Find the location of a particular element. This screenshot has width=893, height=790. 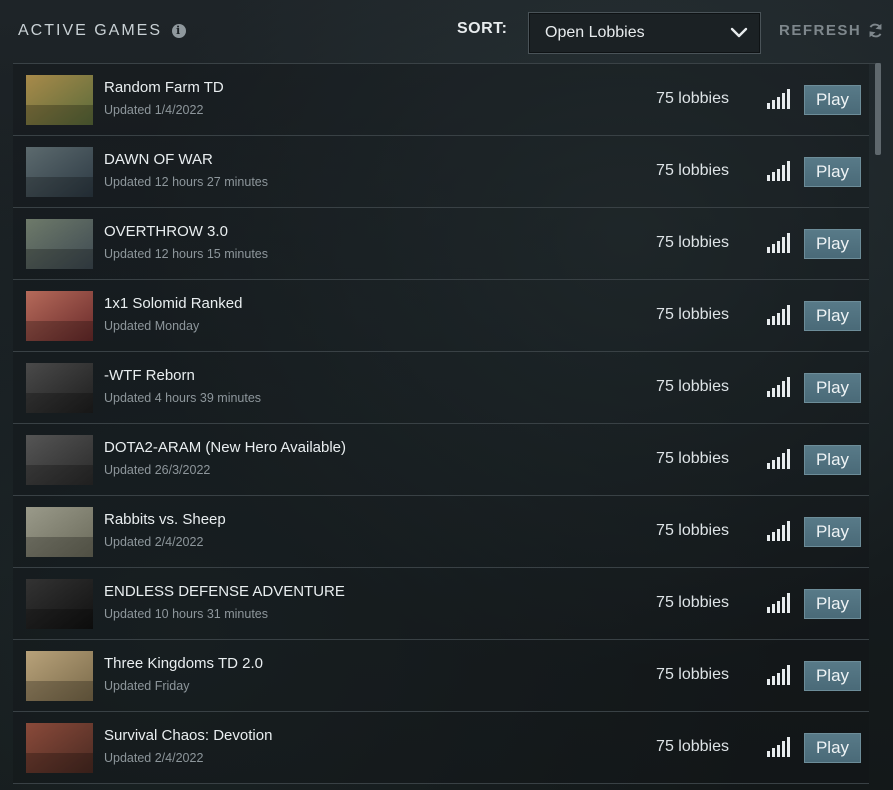

game-name: ENDLESS DEFENSE ADVENTURE is located at coordinates (224, 591).